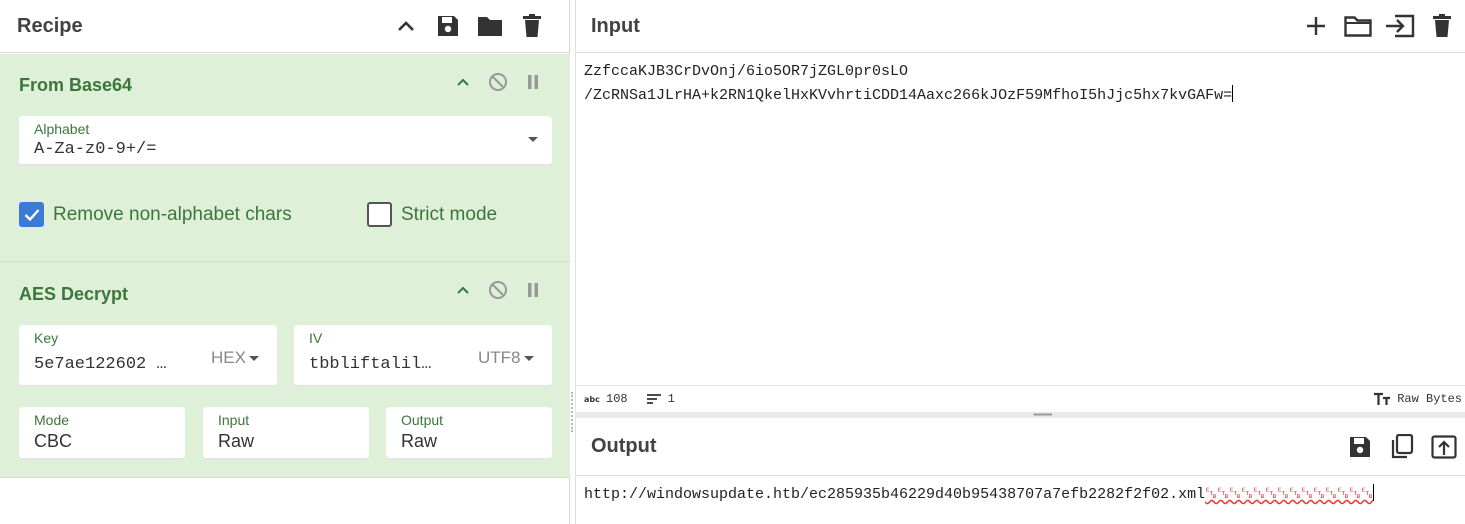  What do you see at coordinates (1020, 398) in the screenshot?
I see `input-status-bar: abc 108 1 Raw Bytes` at bounding box center [1020, 398].